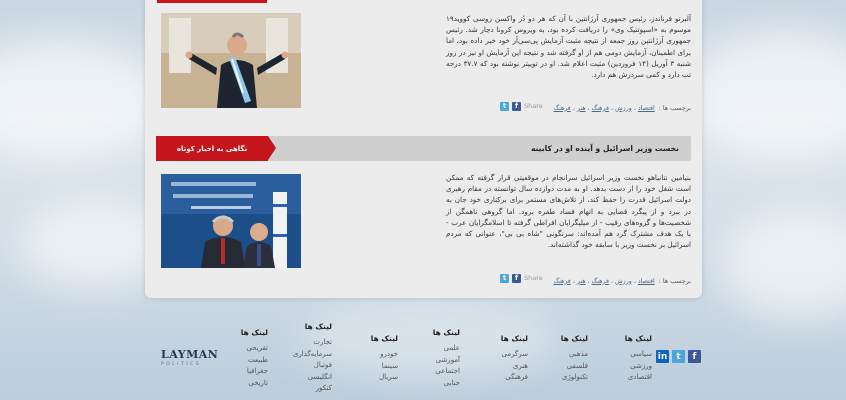 This screenshot has width=846, height=400. Describe the element at coordinates (310, 389) in the screenshot. I see `footer-link: کنکور` at that location.